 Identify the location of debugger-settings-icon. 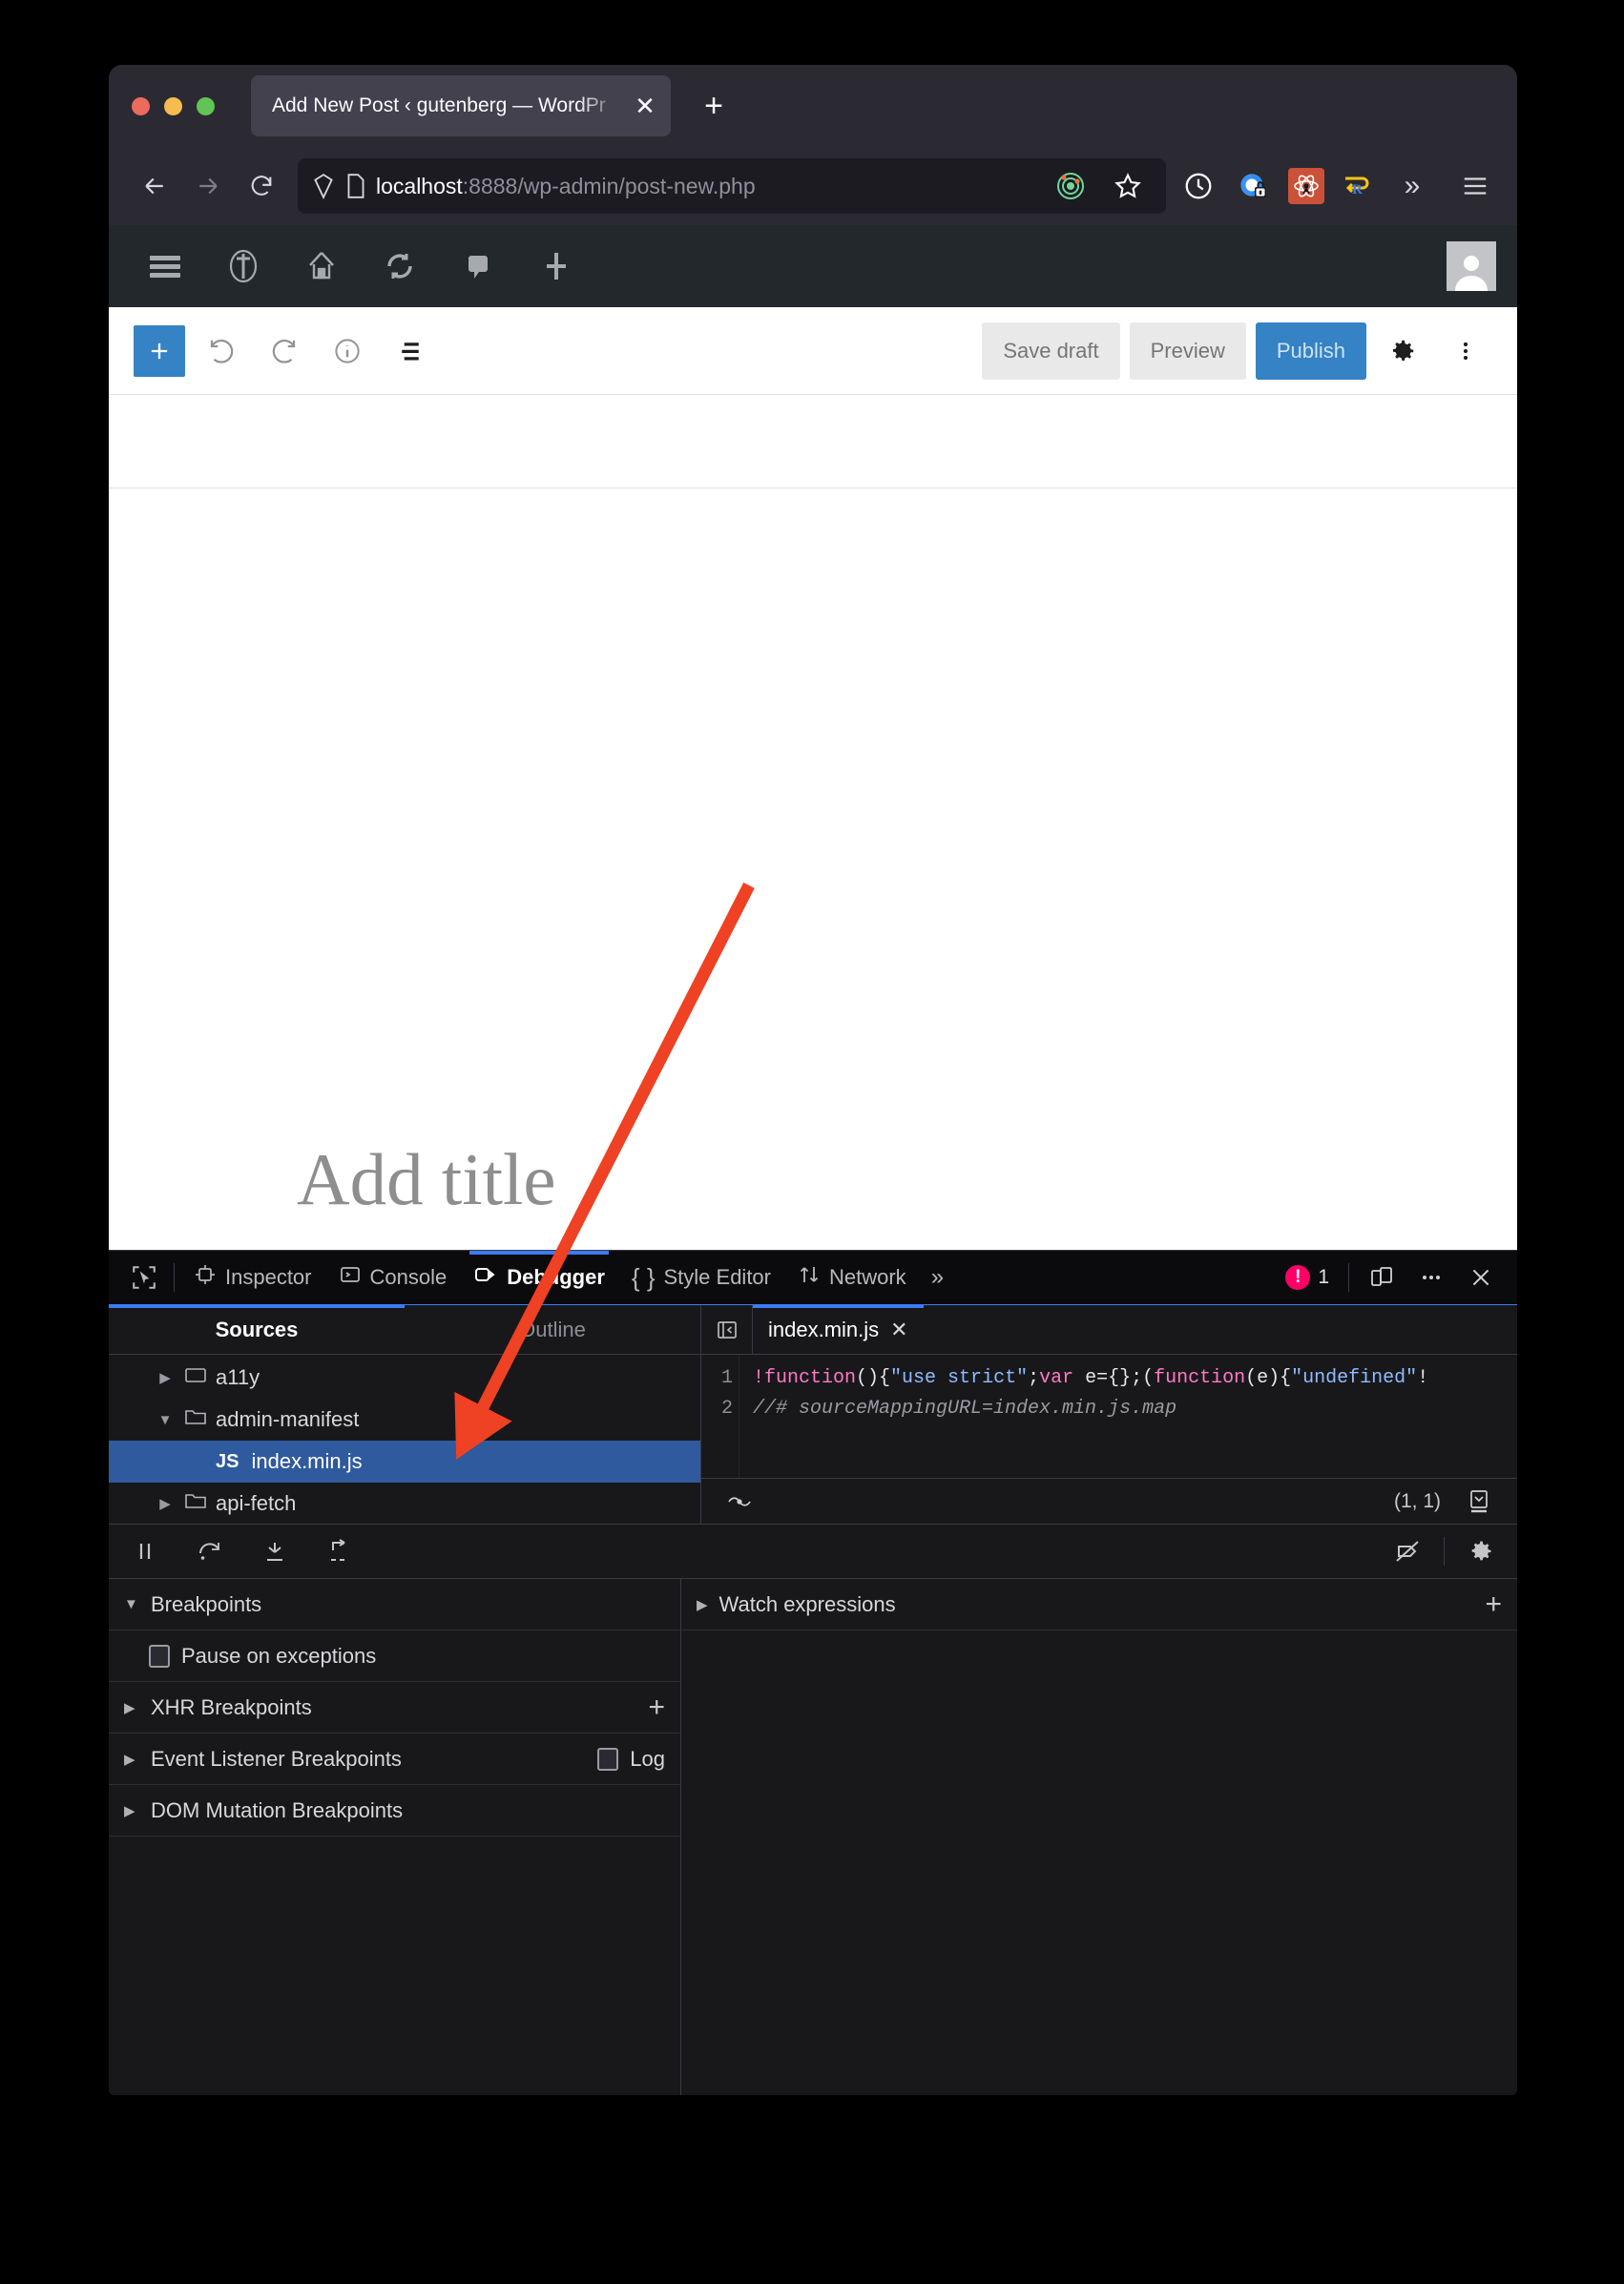
(1481, 1551).